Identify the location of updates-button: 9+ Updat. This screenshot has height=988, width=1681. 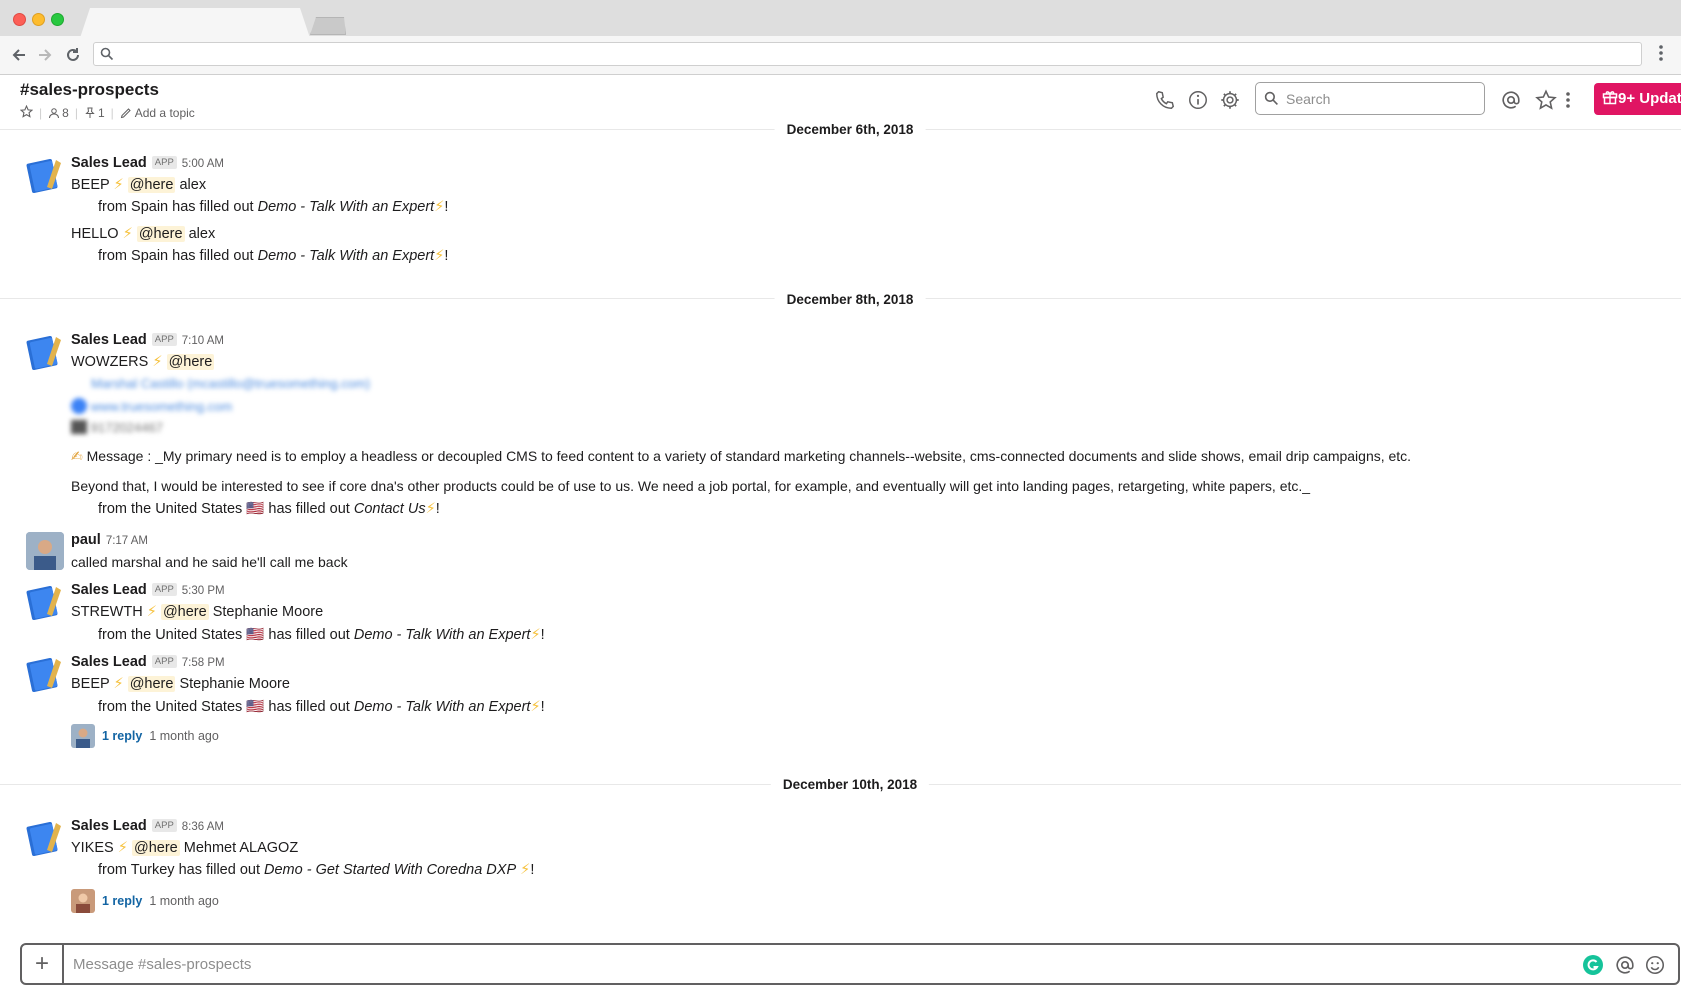
(1637, 99).